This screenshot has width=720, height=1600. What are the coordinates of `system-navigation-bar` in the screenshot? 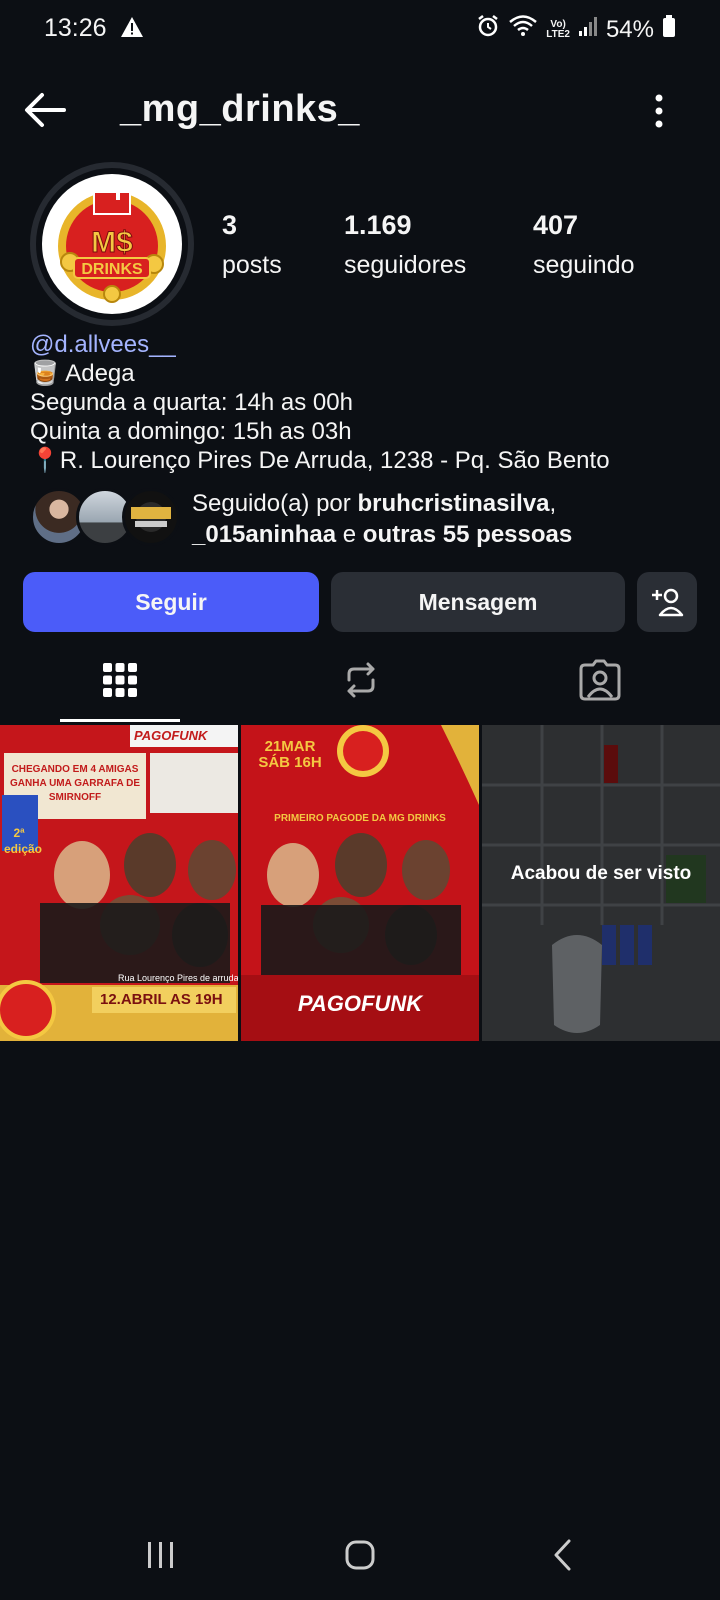 It's located at (360, 1555).